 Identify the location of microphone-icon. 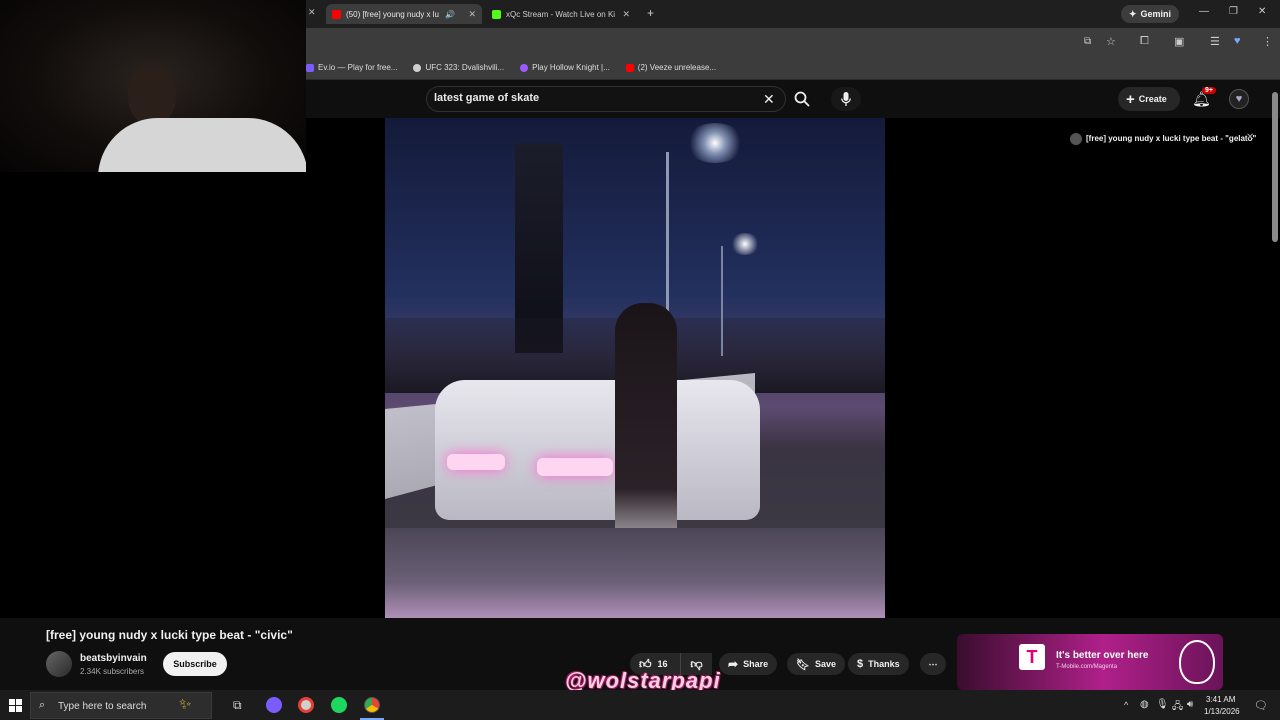
(846, 99).